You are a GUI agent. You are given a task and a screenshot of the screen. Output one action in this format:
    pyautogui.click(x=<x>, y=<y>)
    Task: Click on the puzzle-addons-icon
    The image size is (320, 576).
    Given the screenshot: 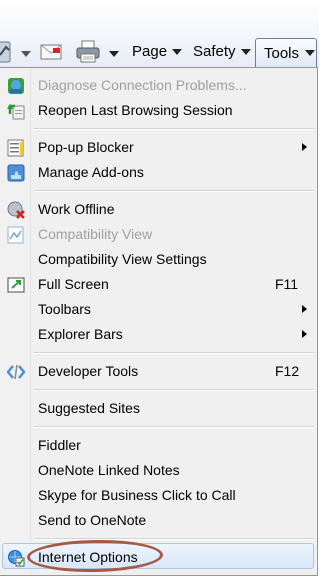 What is the action you would take?
    pyautogui.click(x=16, y=173)
    